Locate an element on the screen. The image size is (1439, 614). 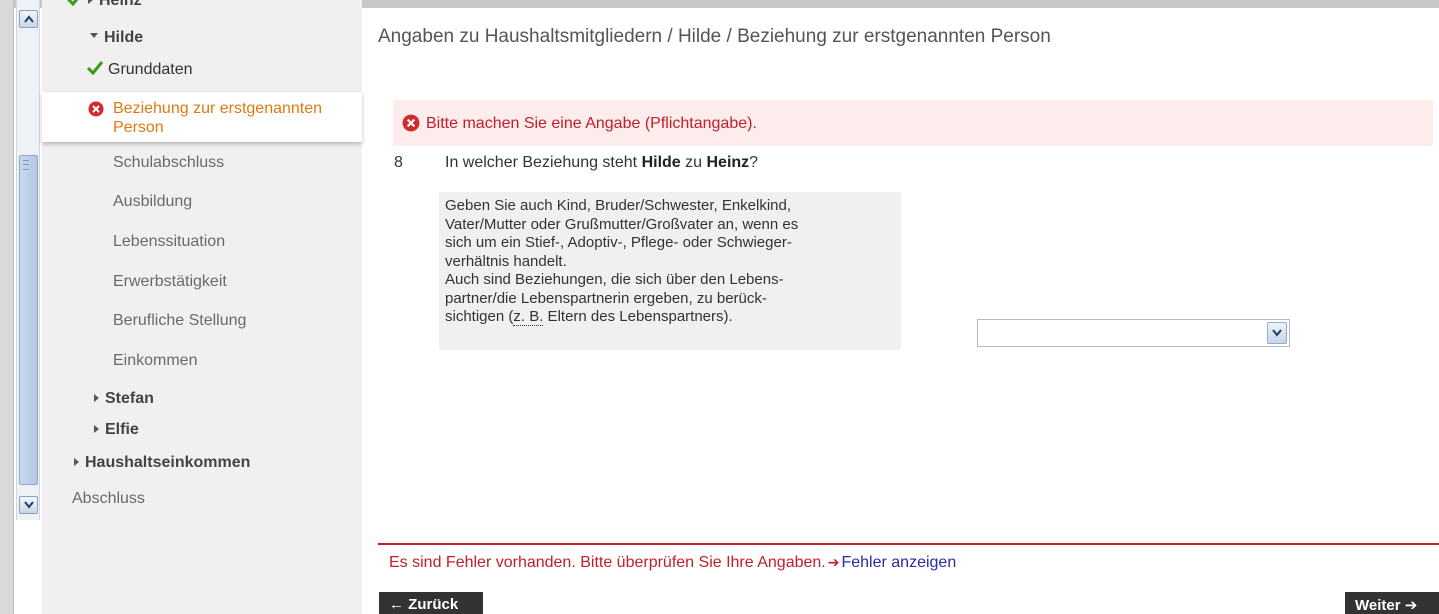
nav-item-beziehung-active: Beziehung zur erstgenannten Person is located at coordinates (202, 117).